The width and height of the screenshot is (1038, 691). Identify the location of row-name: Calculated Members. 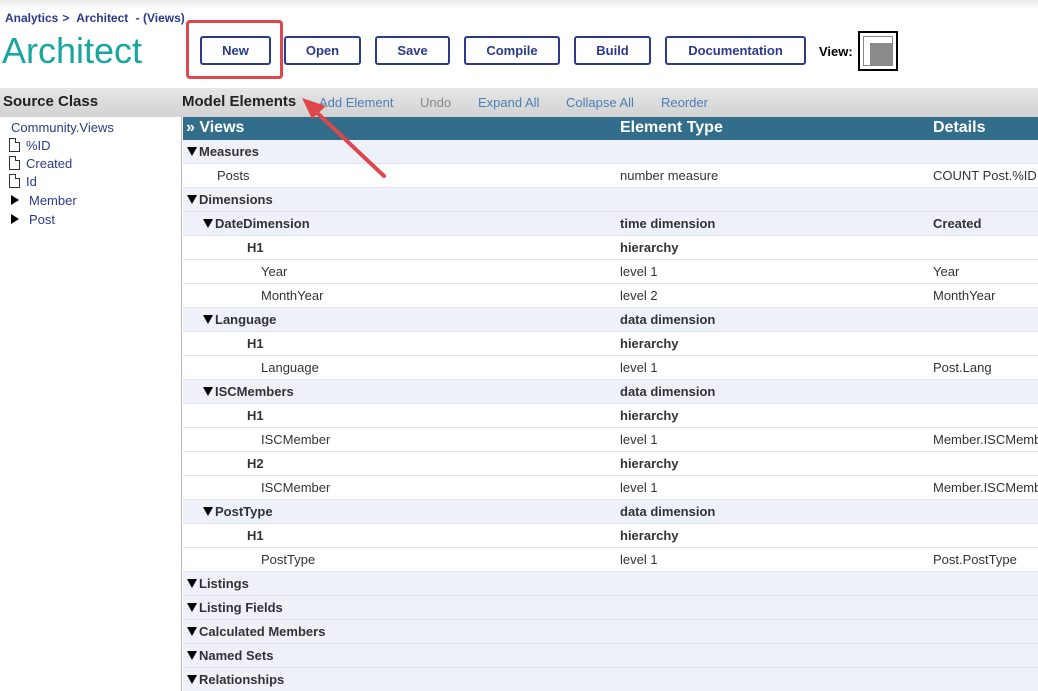
(256, 631).